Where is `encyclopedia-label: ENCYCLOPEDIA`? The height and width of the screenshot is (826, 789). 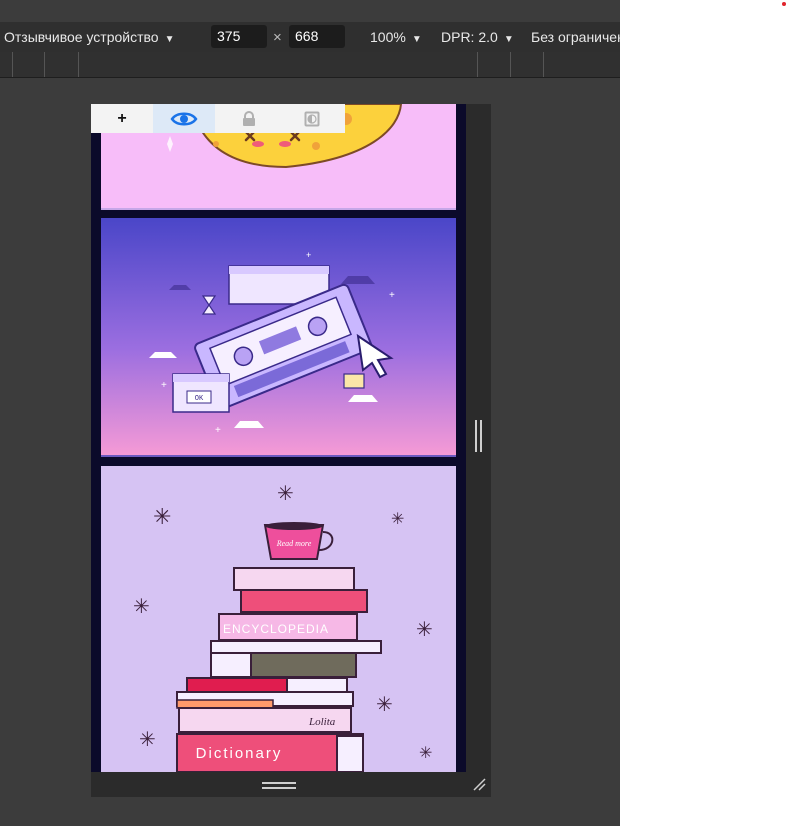
encyclopedia-label: ENCYCLOPEDIA is located at coordinates (276, 629).